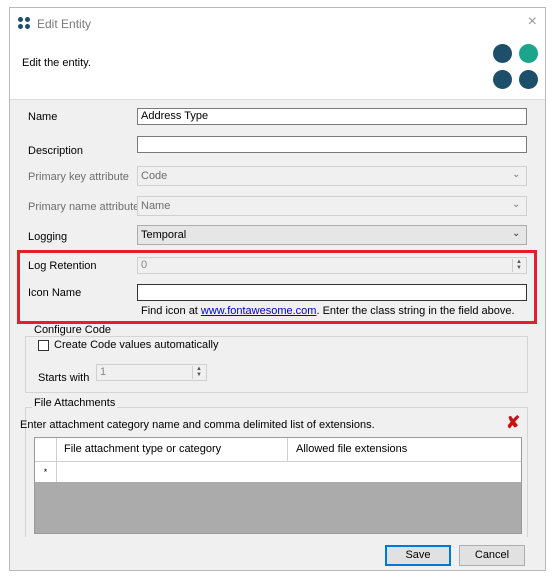  Describe the element at coordinates (46, 472) in the screenshot. I see `new-row-marker: *` at that location.